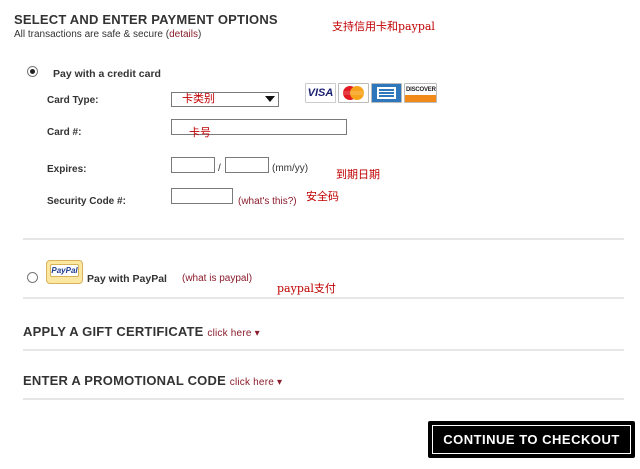  Describe the element at coordinates (386, 93) in the screenshot. I see `amex-icon` at that location.